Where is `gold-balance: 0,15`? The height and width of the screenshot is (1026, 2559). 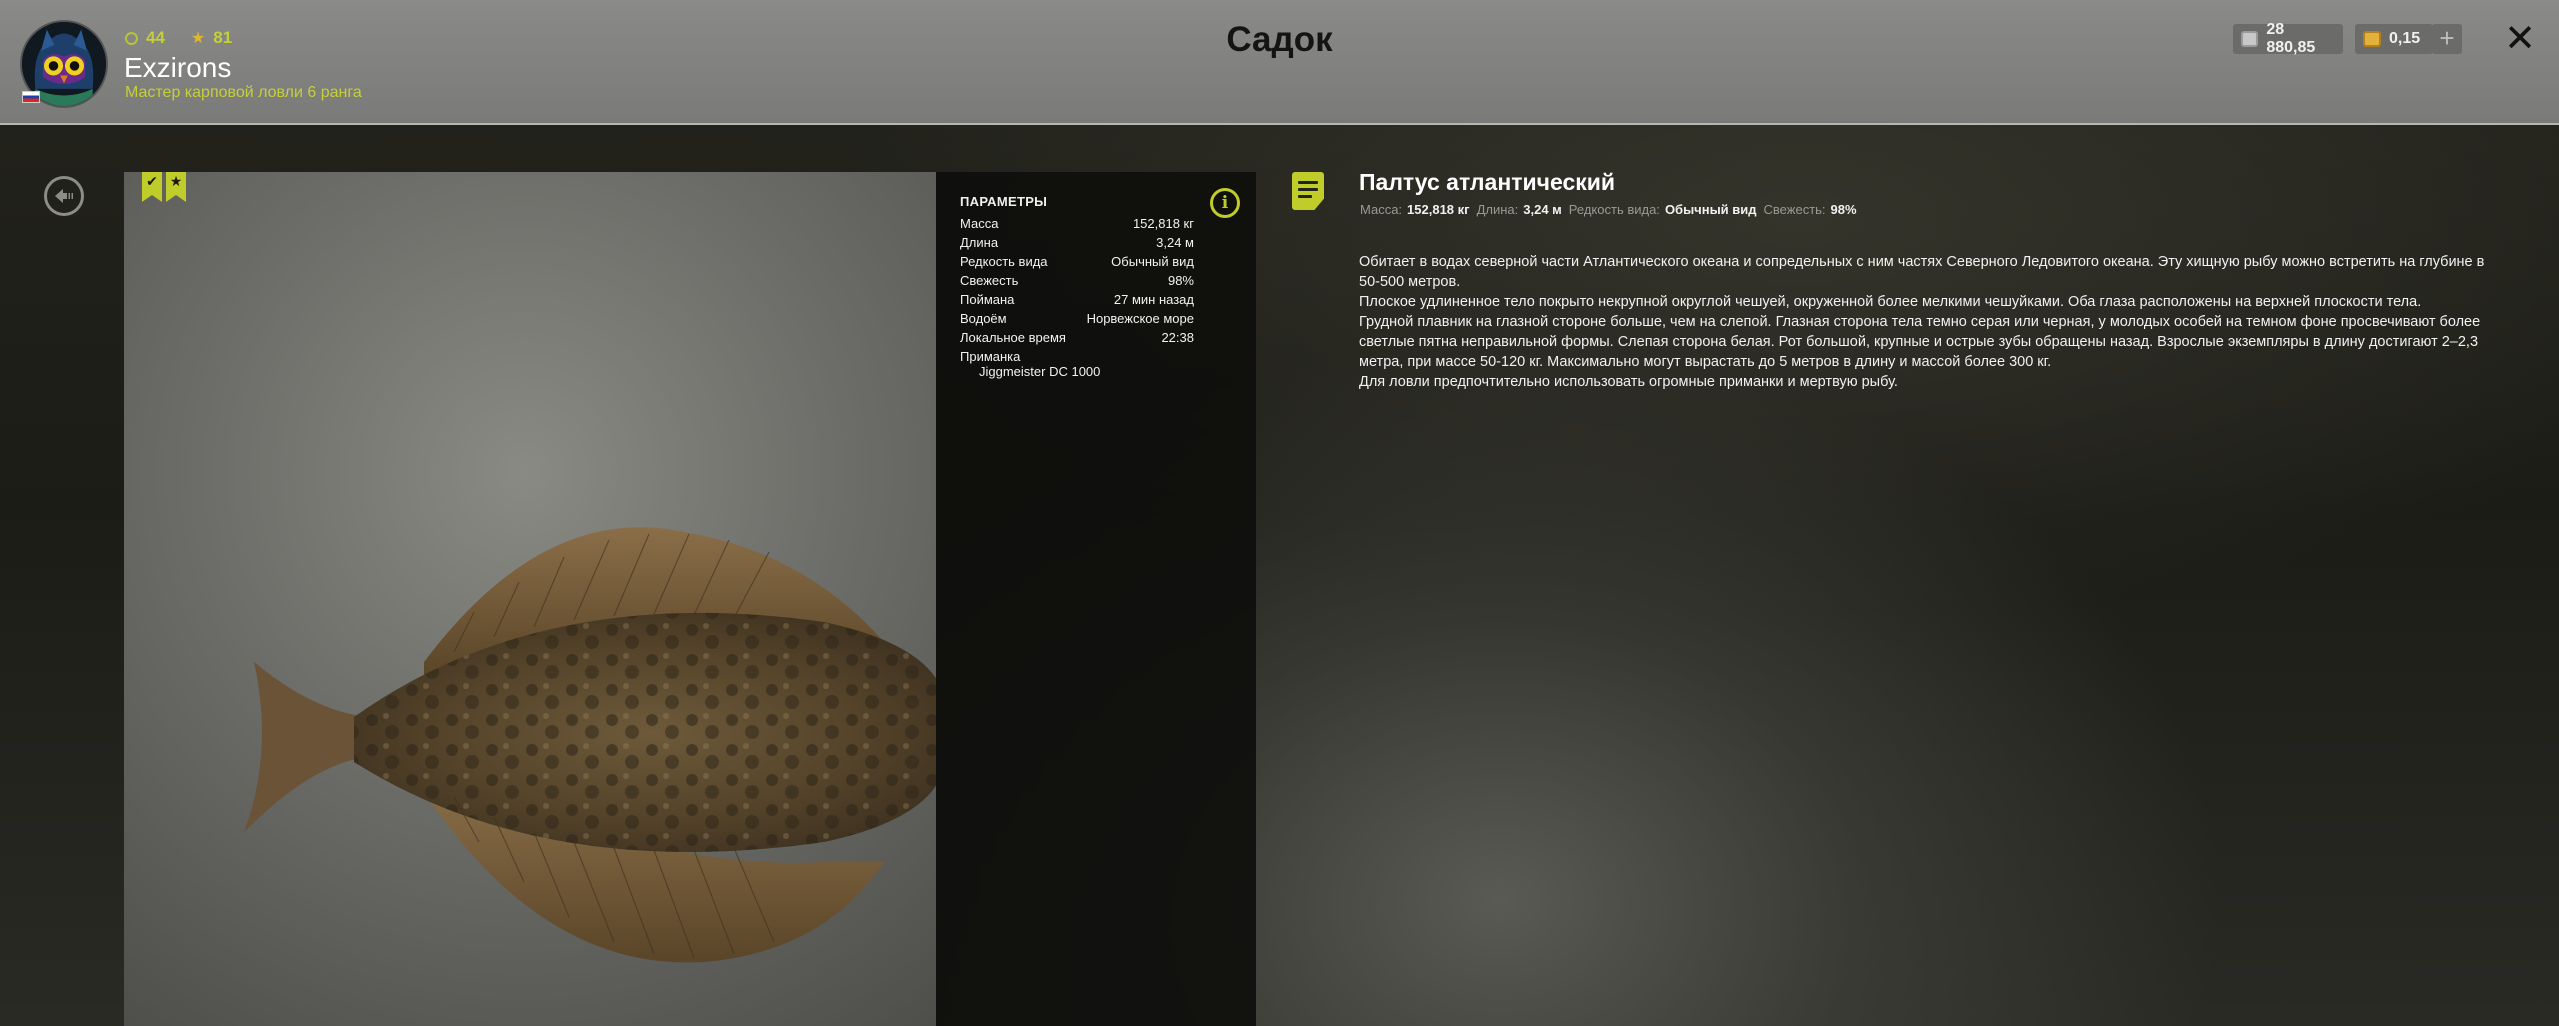
gold-balance: 0,15 is located at coordinates (2394, 39).